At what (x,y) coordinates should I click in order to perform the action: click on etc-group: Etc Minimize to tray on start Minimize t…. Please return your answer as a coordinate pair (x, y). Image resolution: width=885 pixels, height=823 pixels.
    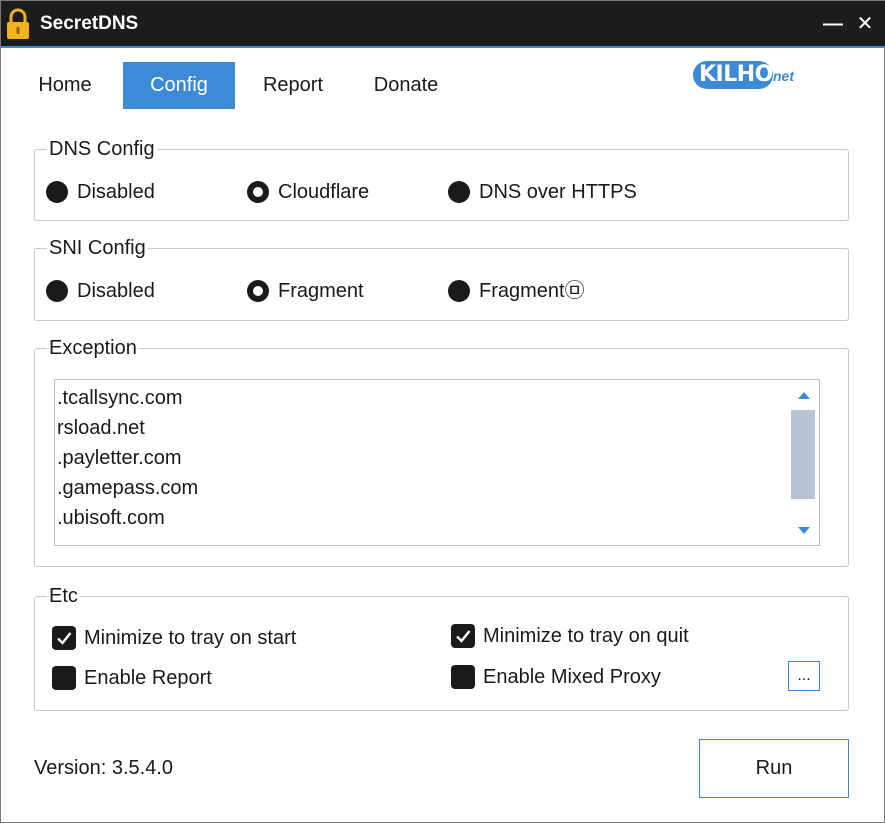
    Looking at the image, I should click on (441, 647).